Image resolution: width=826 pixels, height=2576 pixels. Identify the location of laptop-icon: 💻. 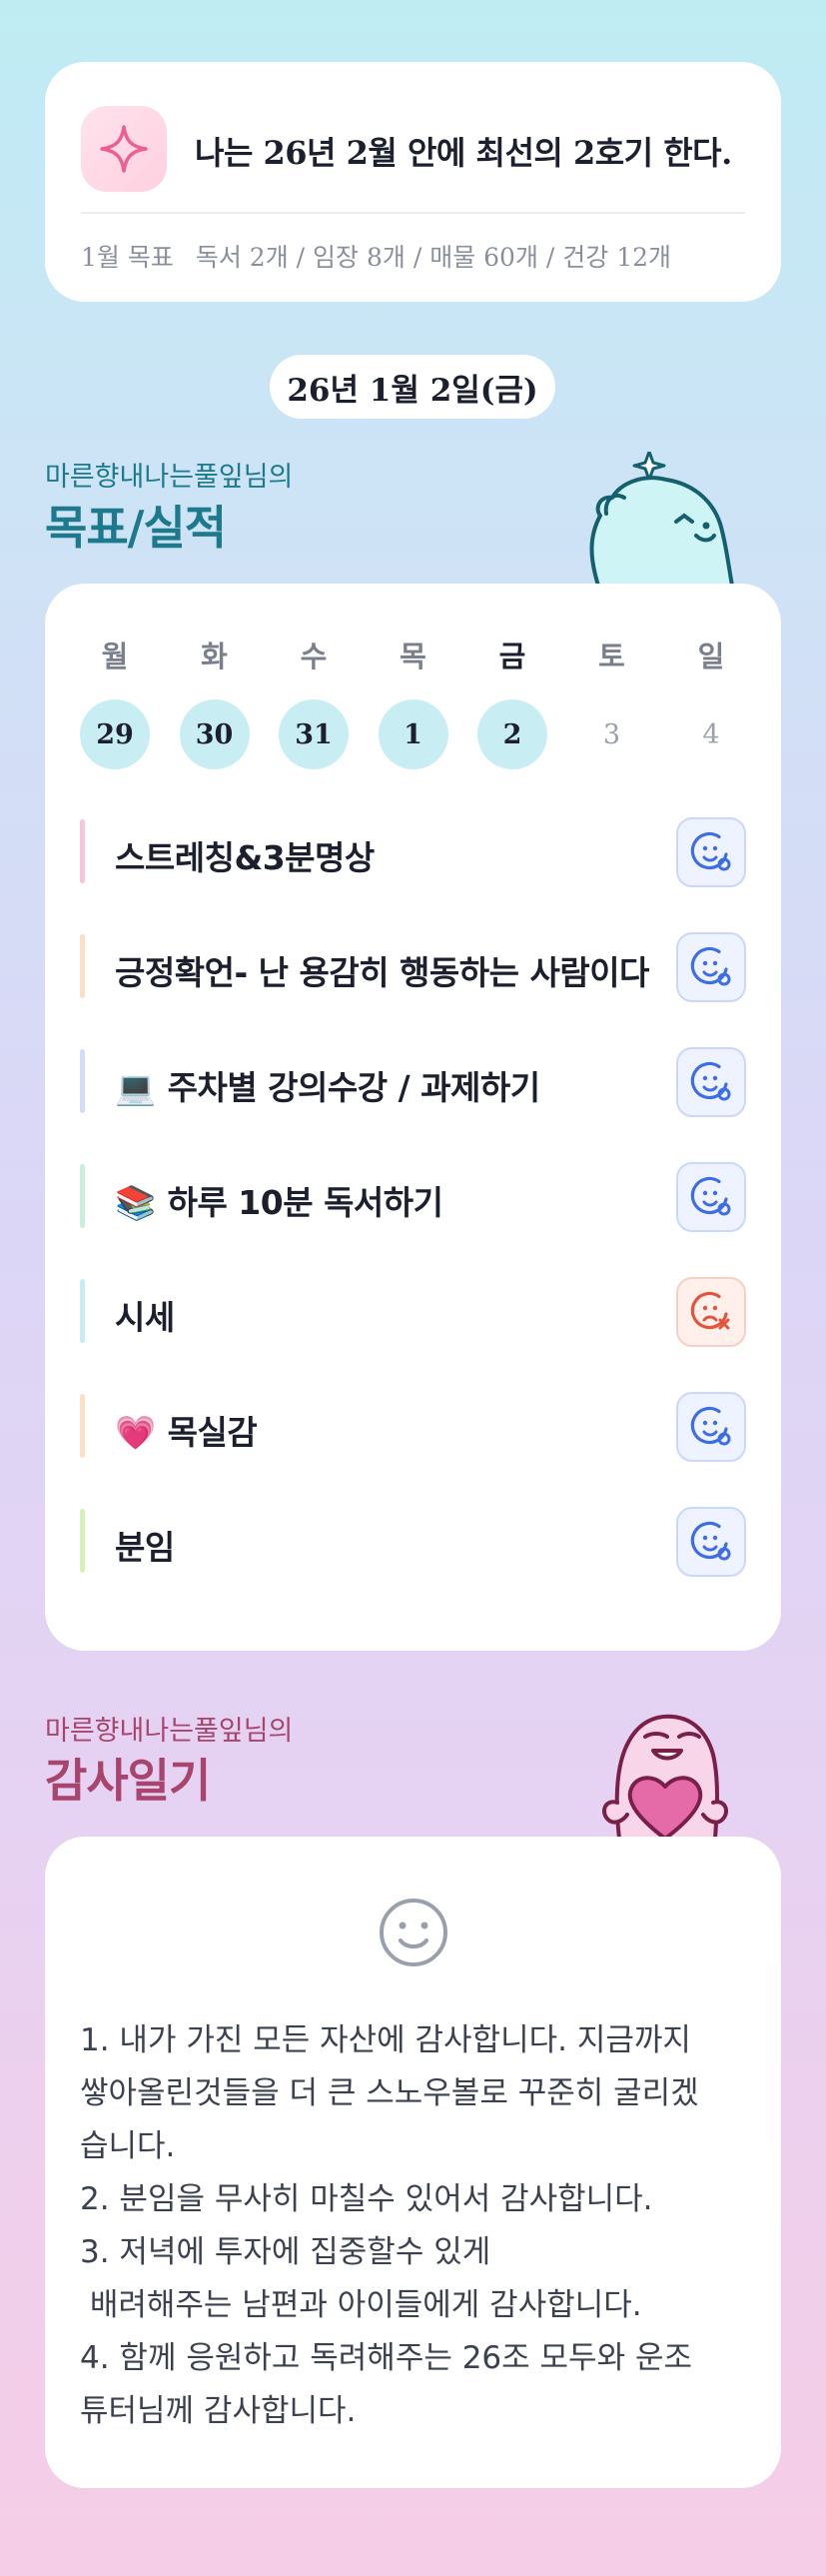
(135, 1087).